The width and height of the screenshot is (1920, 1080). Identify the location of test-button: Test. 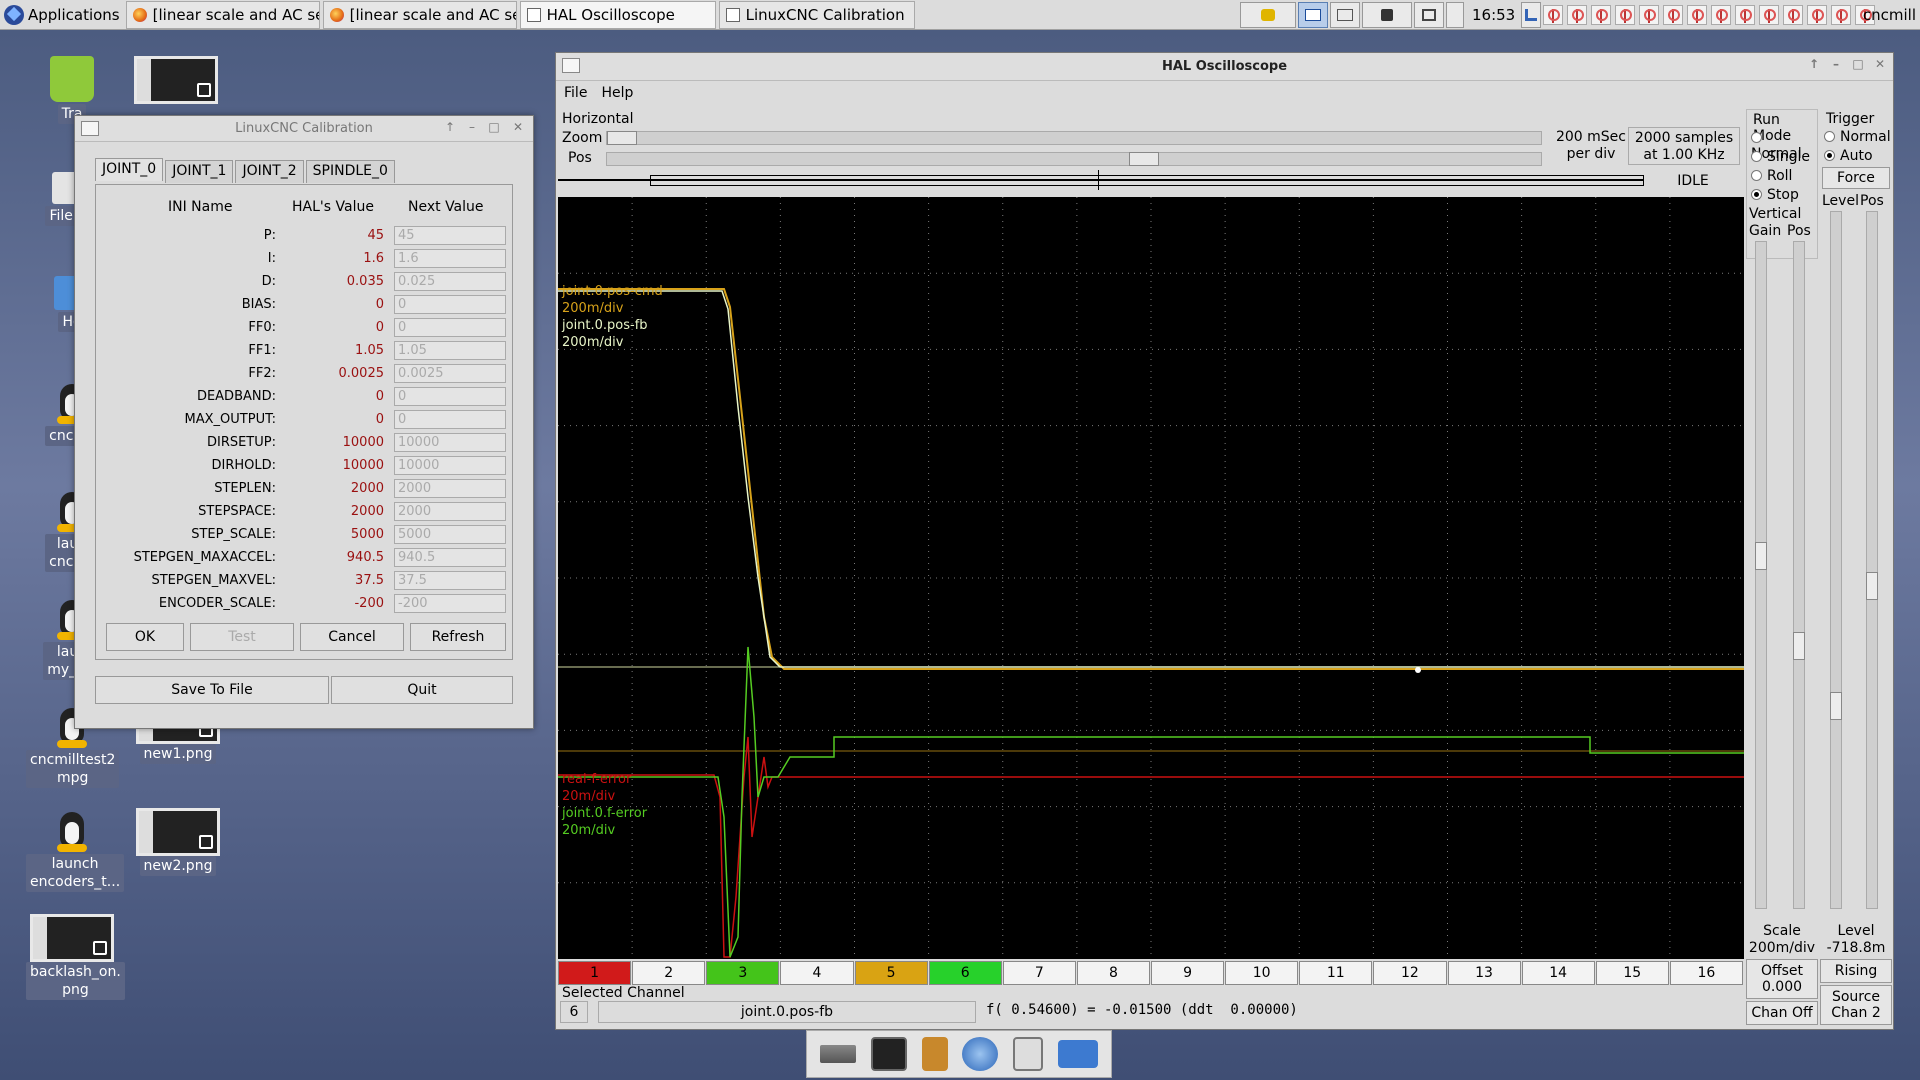
(242, 637).